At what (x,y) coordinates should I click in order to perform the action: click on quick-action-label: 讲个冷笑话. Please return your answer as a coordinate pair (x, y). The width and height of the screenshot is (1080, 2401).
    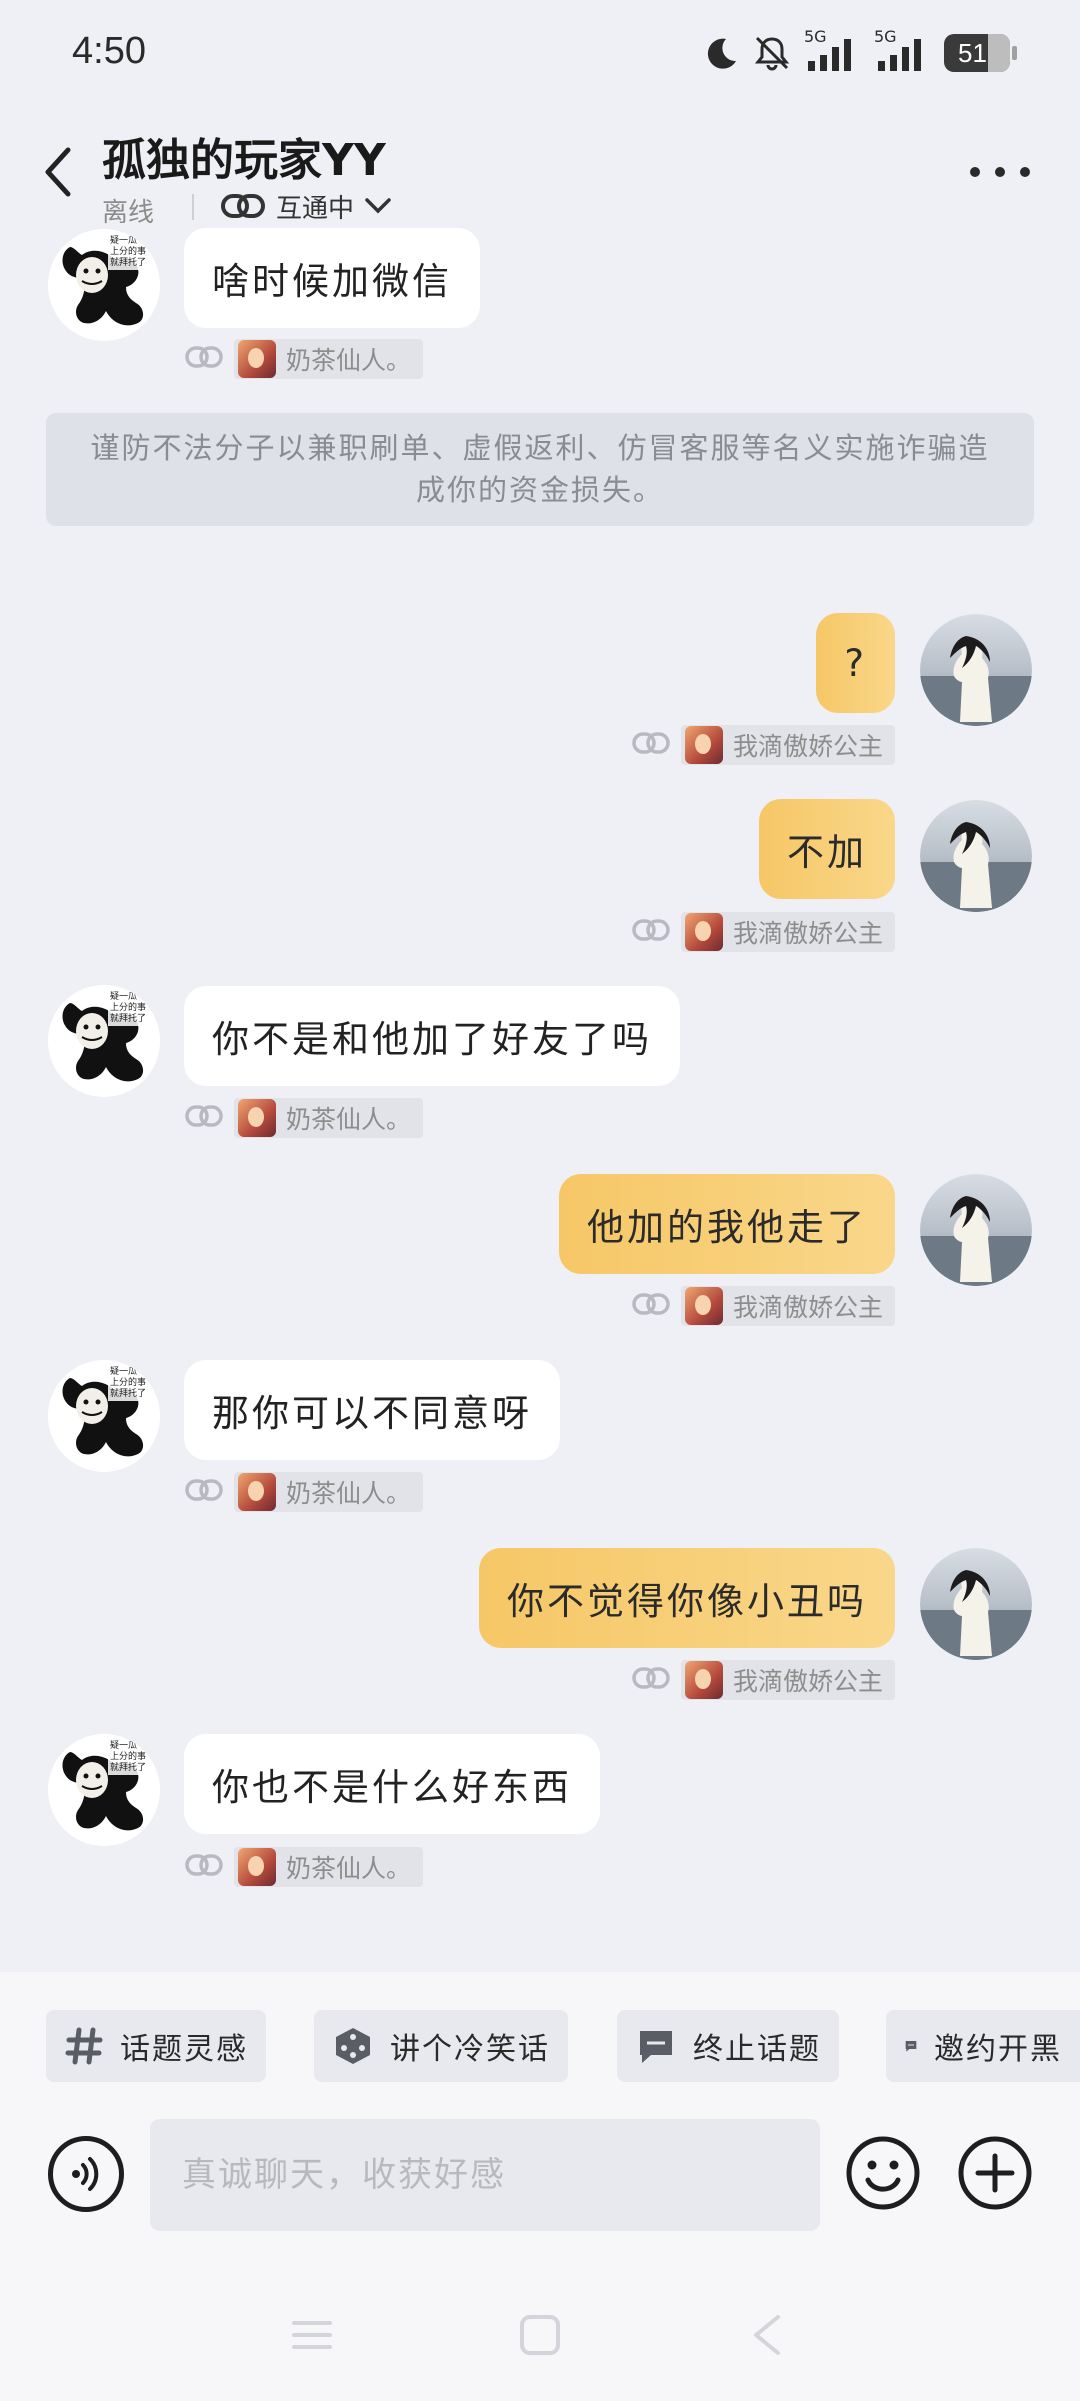
    Looking at the image, I should click on (470, 2049).